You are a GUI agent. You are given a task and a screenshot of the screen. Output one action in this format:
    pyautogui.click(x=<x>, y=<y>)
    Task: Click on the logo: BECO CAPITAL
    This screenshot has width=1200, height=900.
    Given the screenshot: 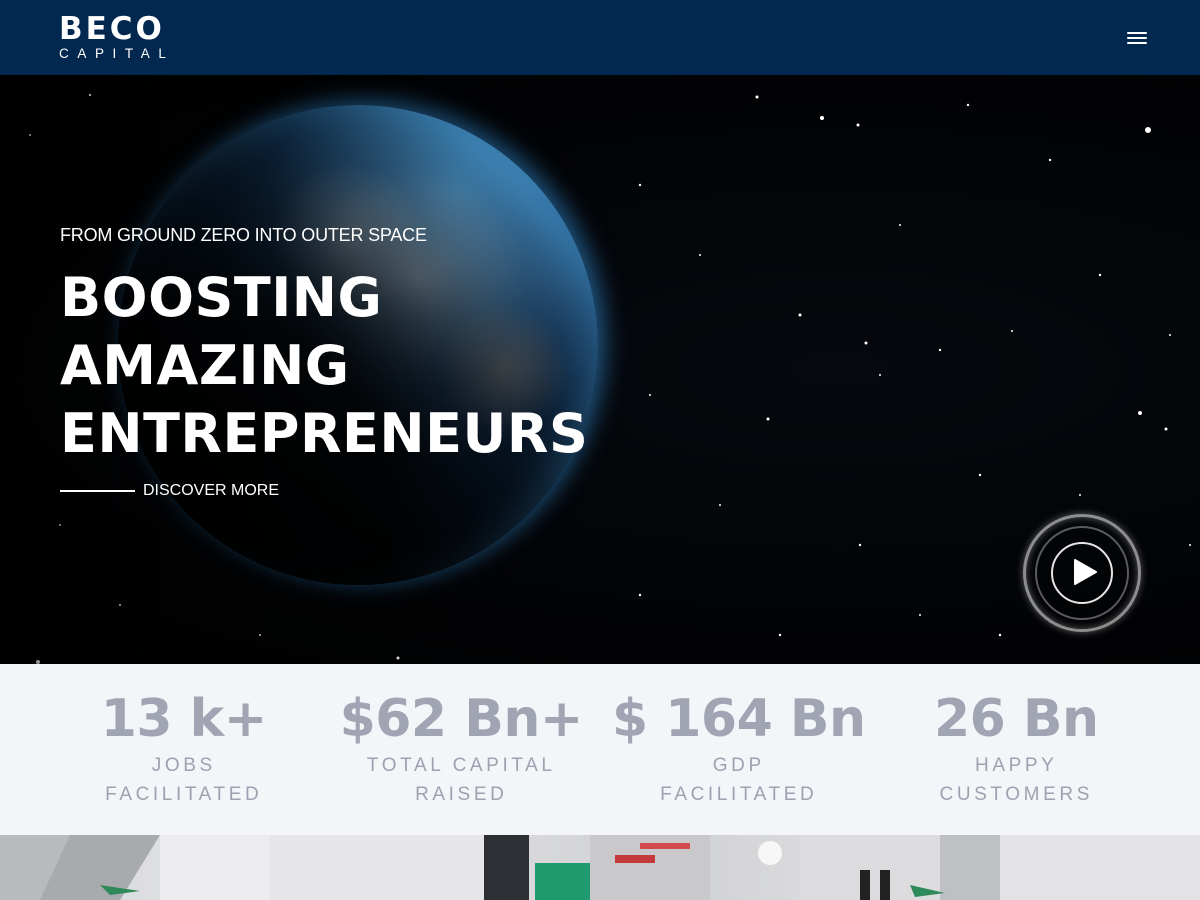 What is the action you would take?
    pyautogui.click(x=116, y=37)
    